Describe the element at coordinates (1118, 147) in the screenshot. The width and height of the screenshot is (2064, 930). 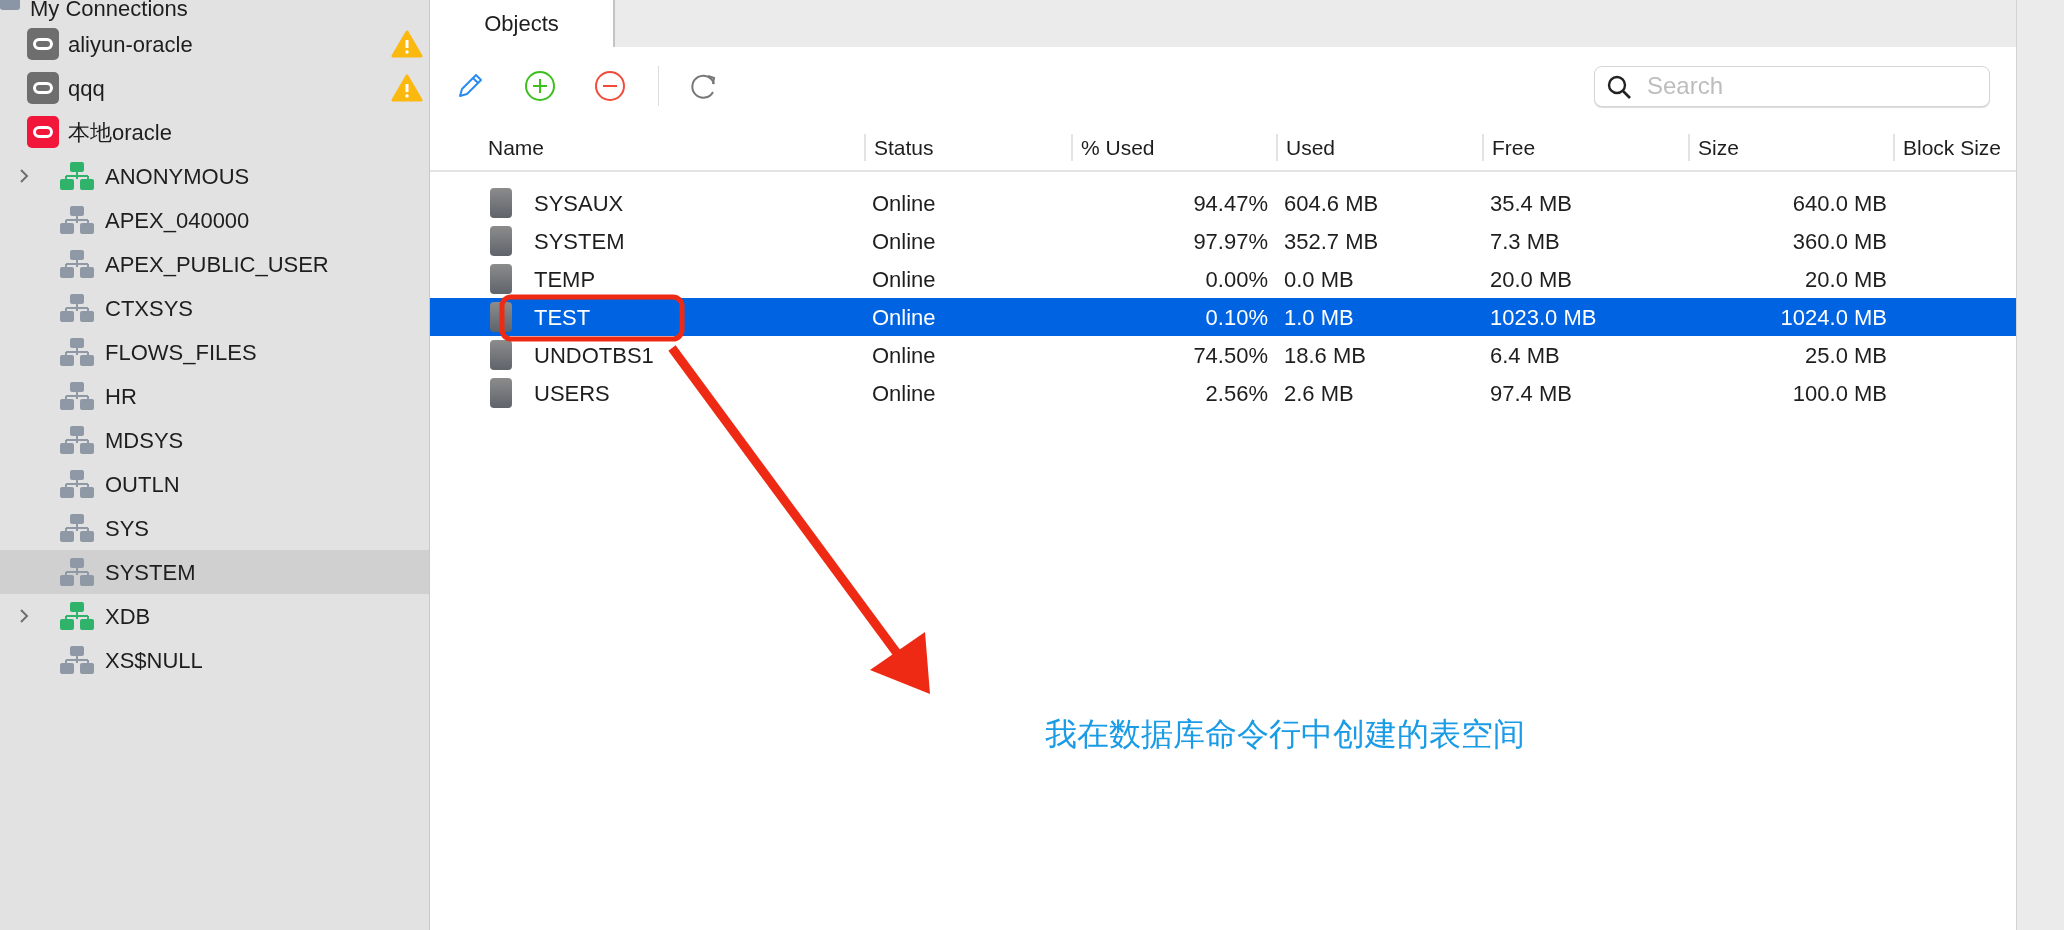
I see `column-header: % Used` at that location.